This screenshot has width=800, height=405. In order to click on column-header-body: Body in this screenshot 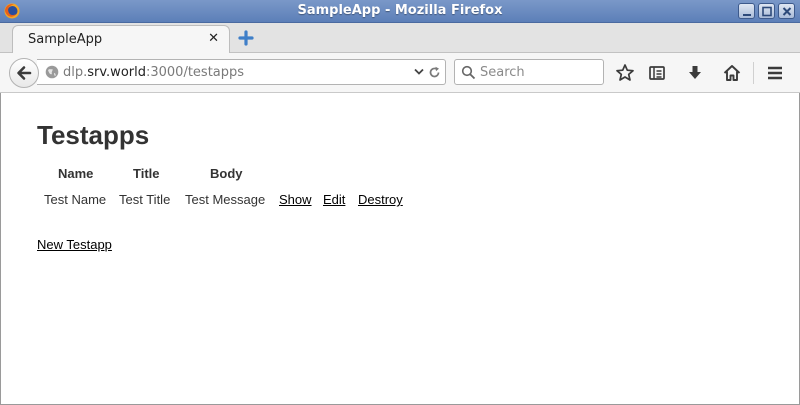, I will do `click(226, 173)`.